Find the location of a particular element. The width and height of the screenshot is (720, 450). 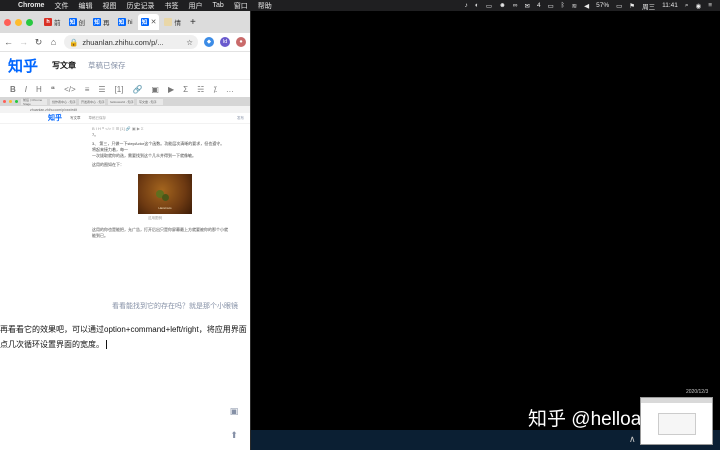

address-bar: 🔒 zhuanlan.zhihu.com/p/... ☆ is located at coordinates (131, 42).